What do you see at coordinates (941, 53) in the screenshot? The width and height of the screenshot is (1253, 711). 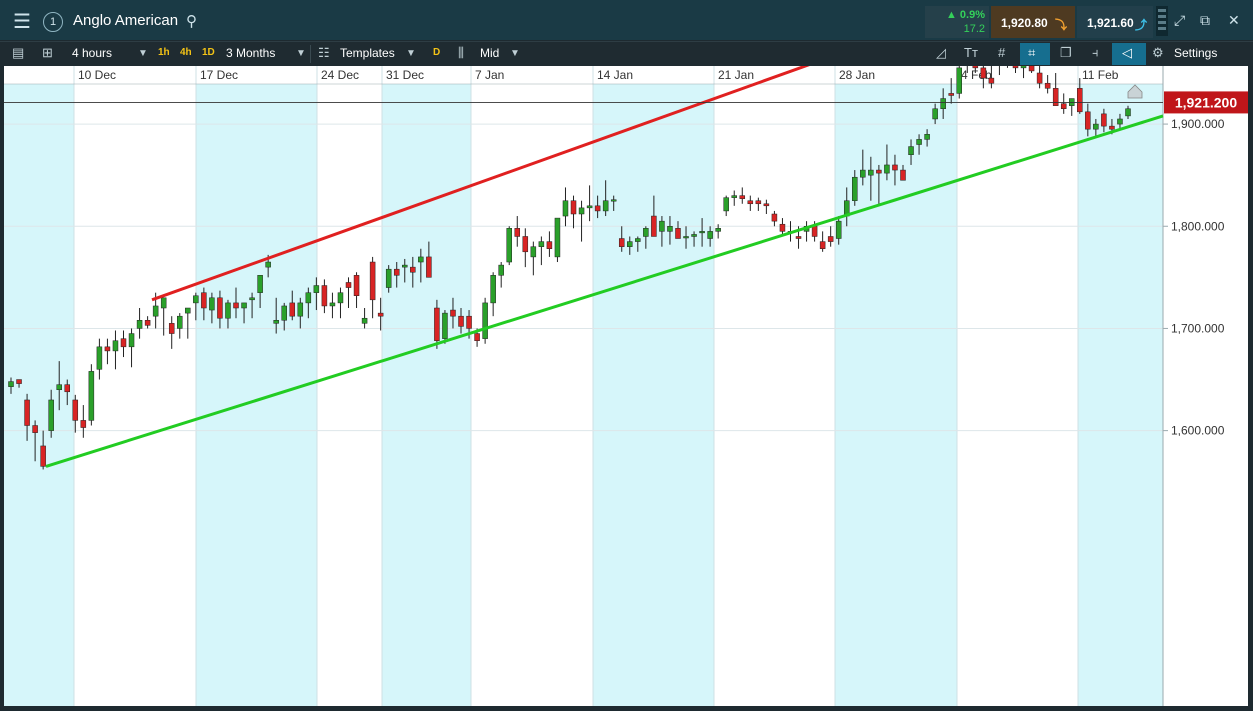 I see `draw-line-icon: ◿` at bounding box center [941, 53].